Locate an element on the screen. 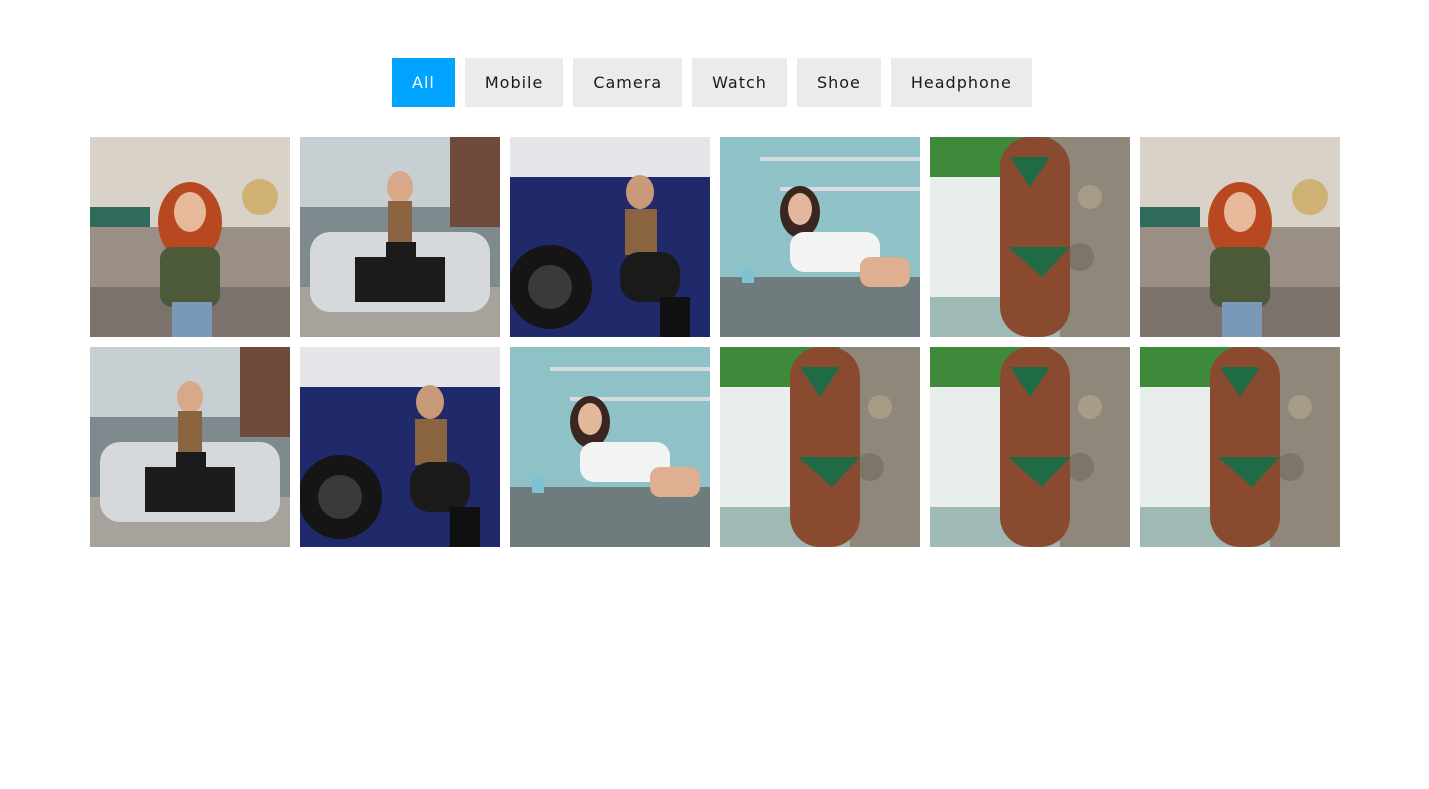  filter-headphone-button: Headphone is located at coordinates (961, 82).